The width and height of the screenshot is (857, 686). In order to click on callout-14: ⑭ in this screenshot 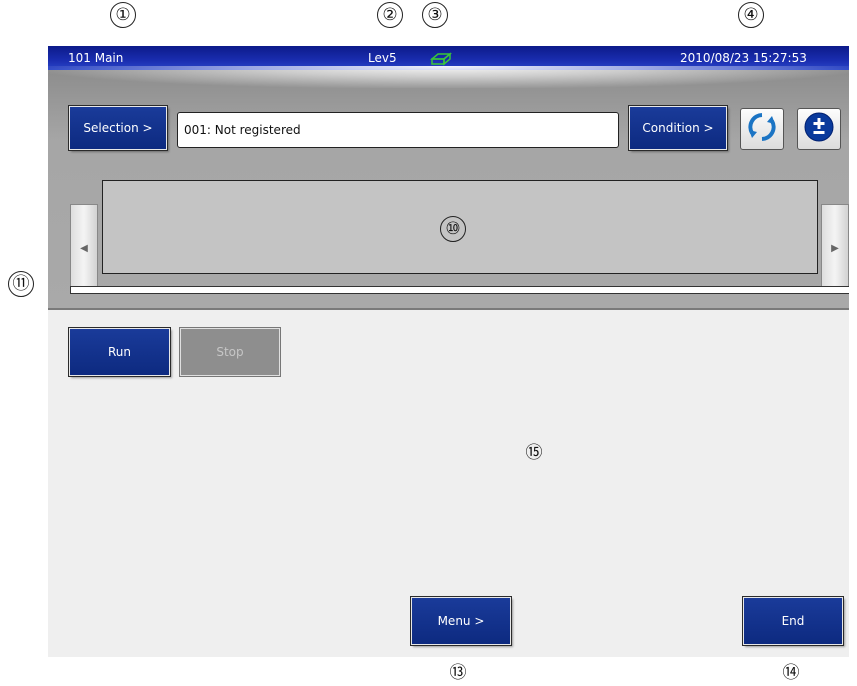, I will do `click(791, 673)`.